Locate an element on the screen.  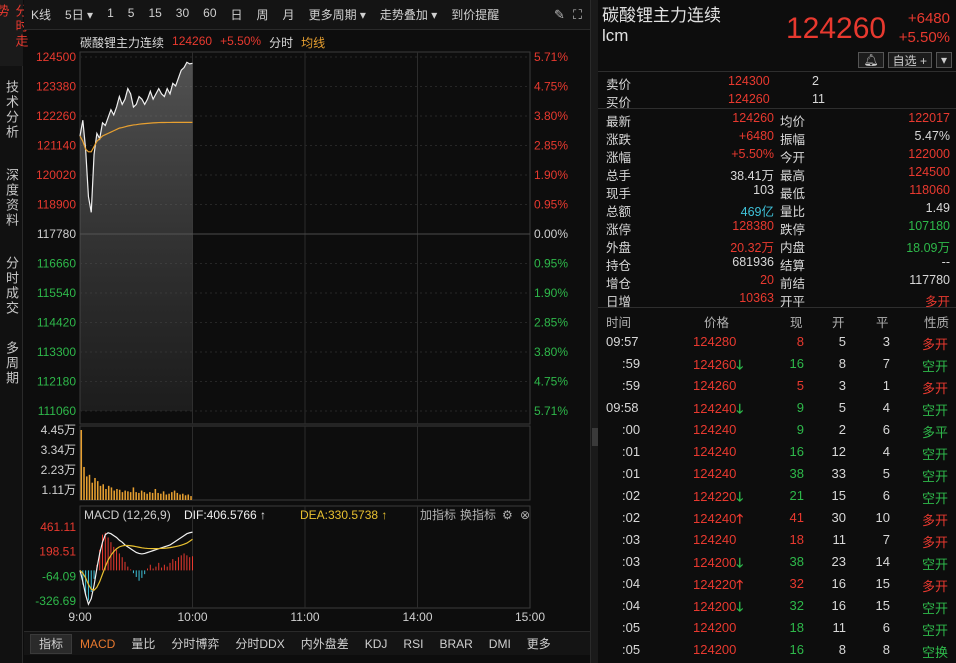
tick-open: 33 is located at coordinates (838, 473).